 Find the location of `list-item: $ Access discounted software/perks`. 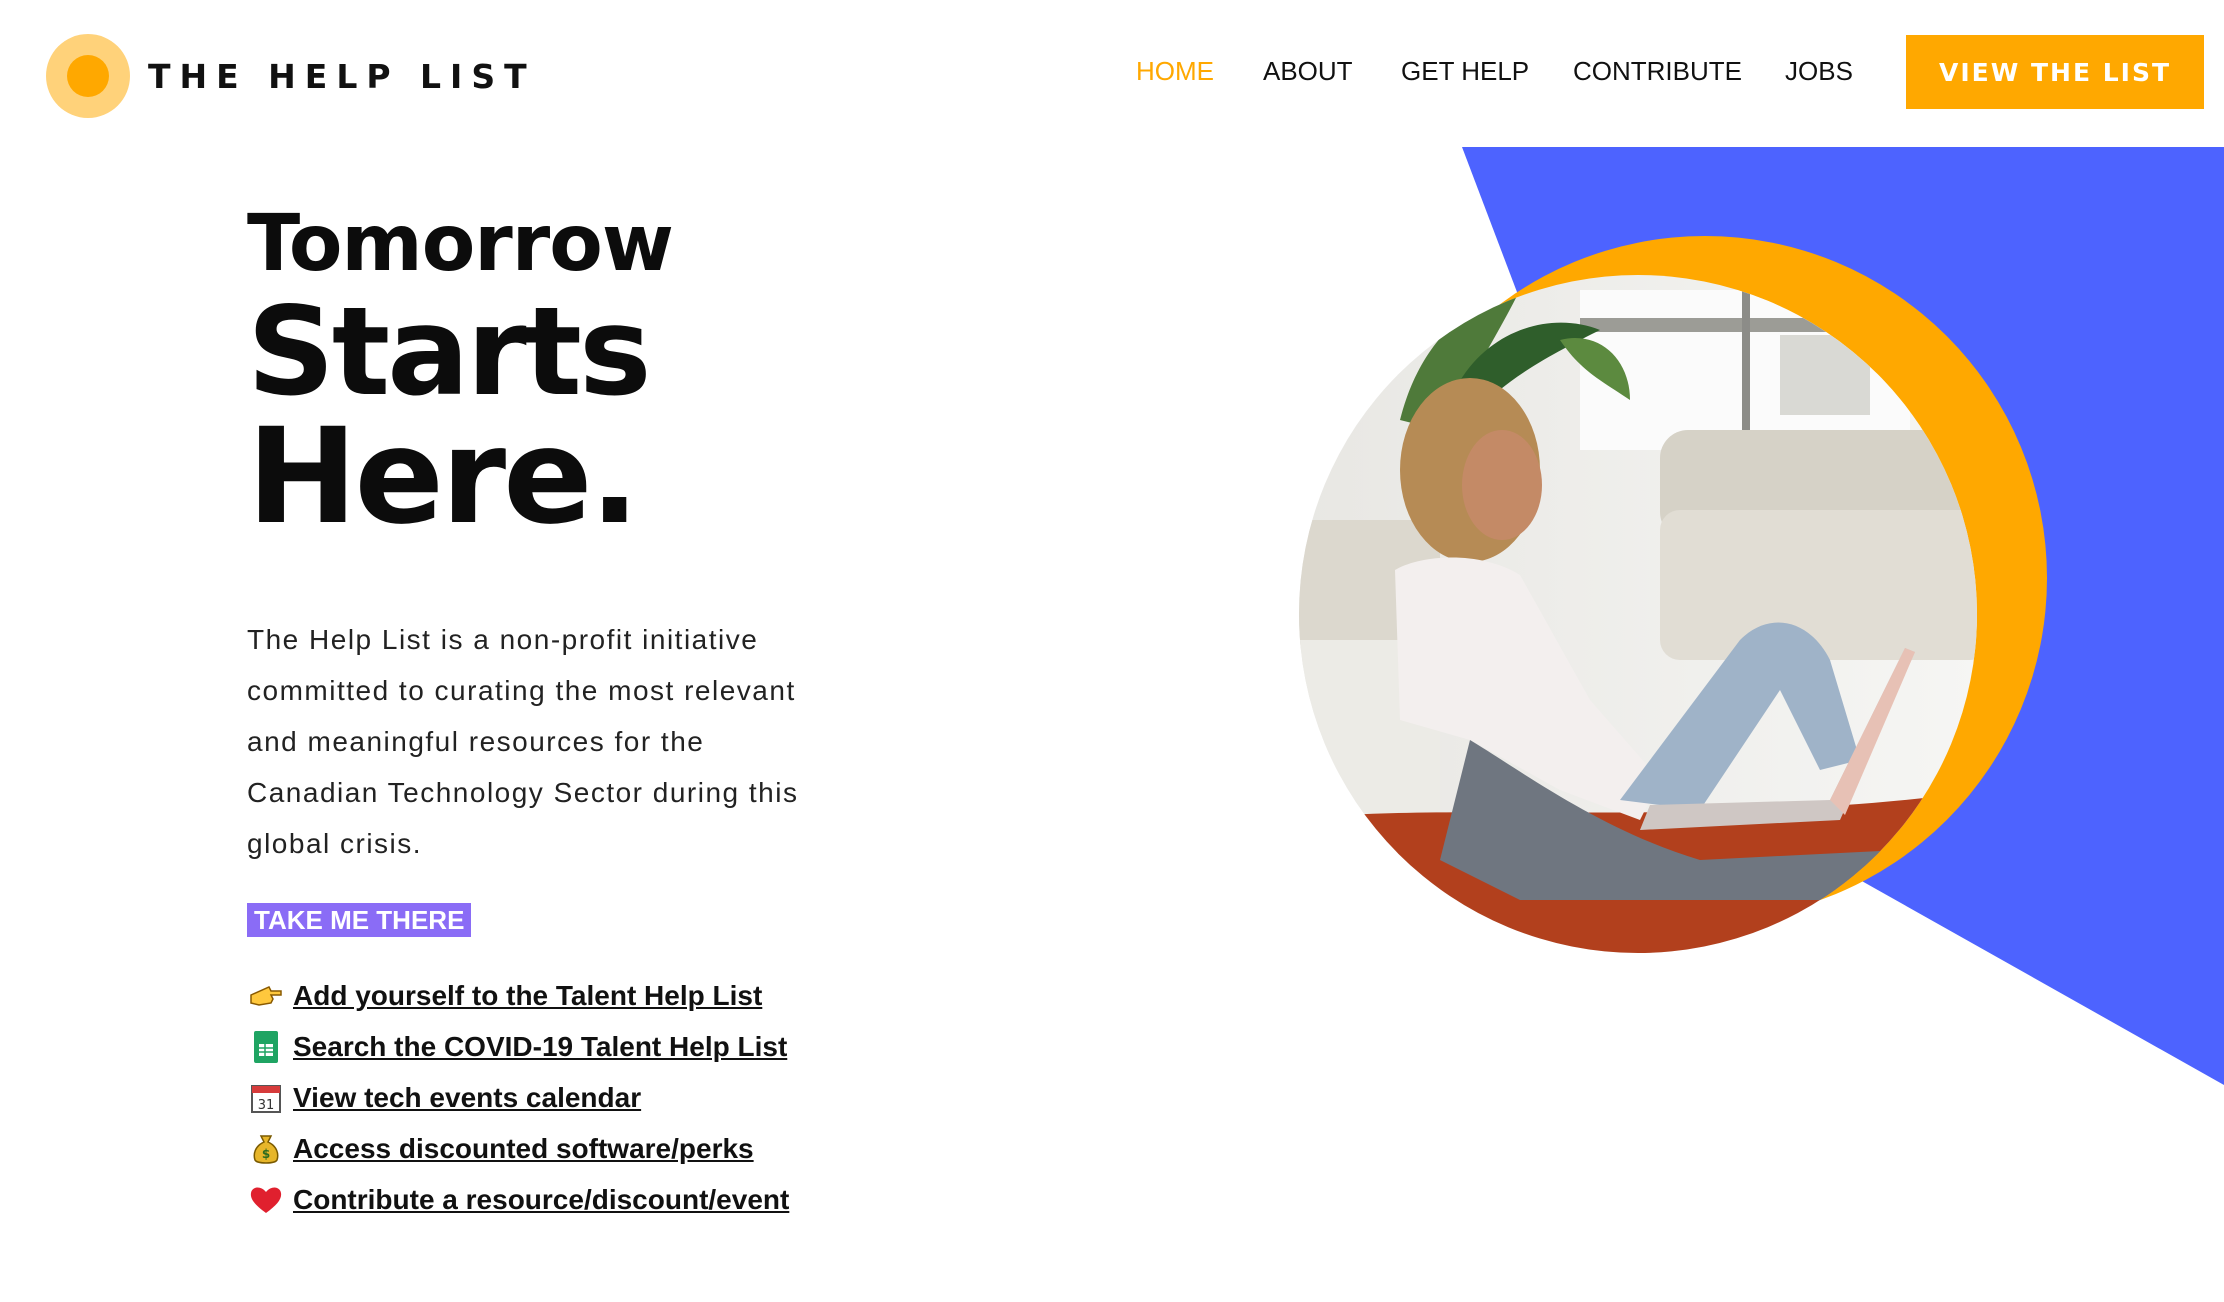

list-item: $ Access discounted software/perks is located at coordinates (518, 1148).